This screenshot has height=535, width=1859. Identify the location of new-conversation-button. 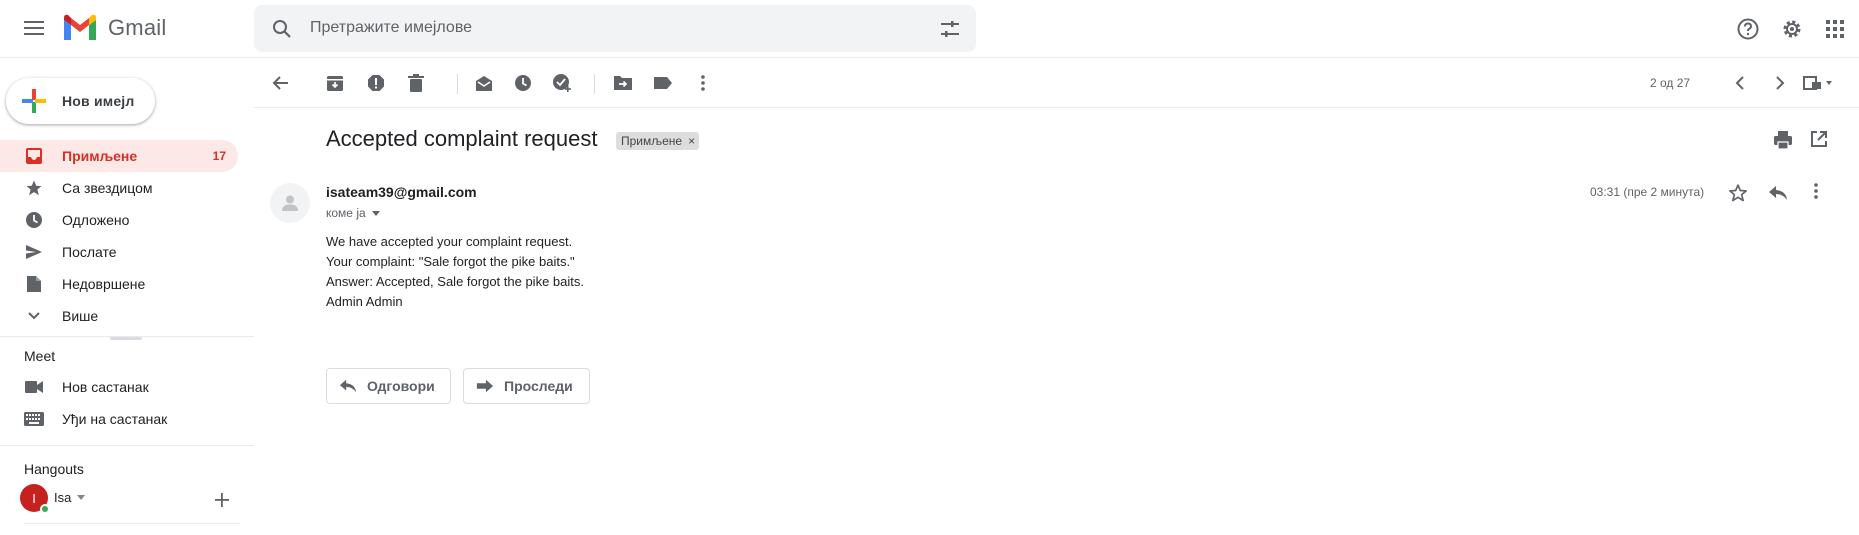
(222, 500).